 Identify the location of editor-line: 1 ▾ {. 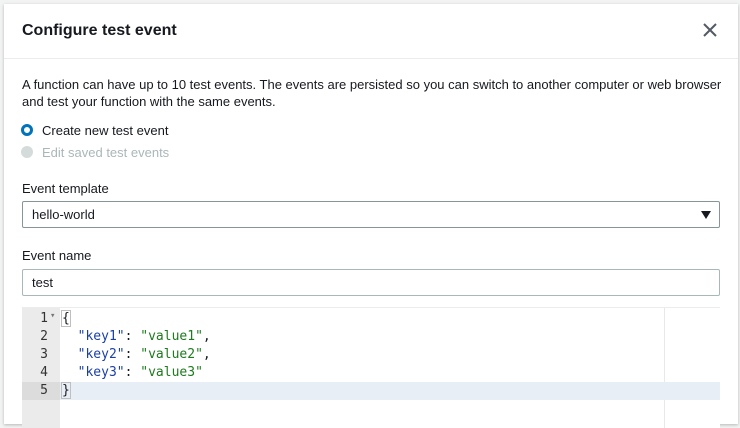
(371, 319).